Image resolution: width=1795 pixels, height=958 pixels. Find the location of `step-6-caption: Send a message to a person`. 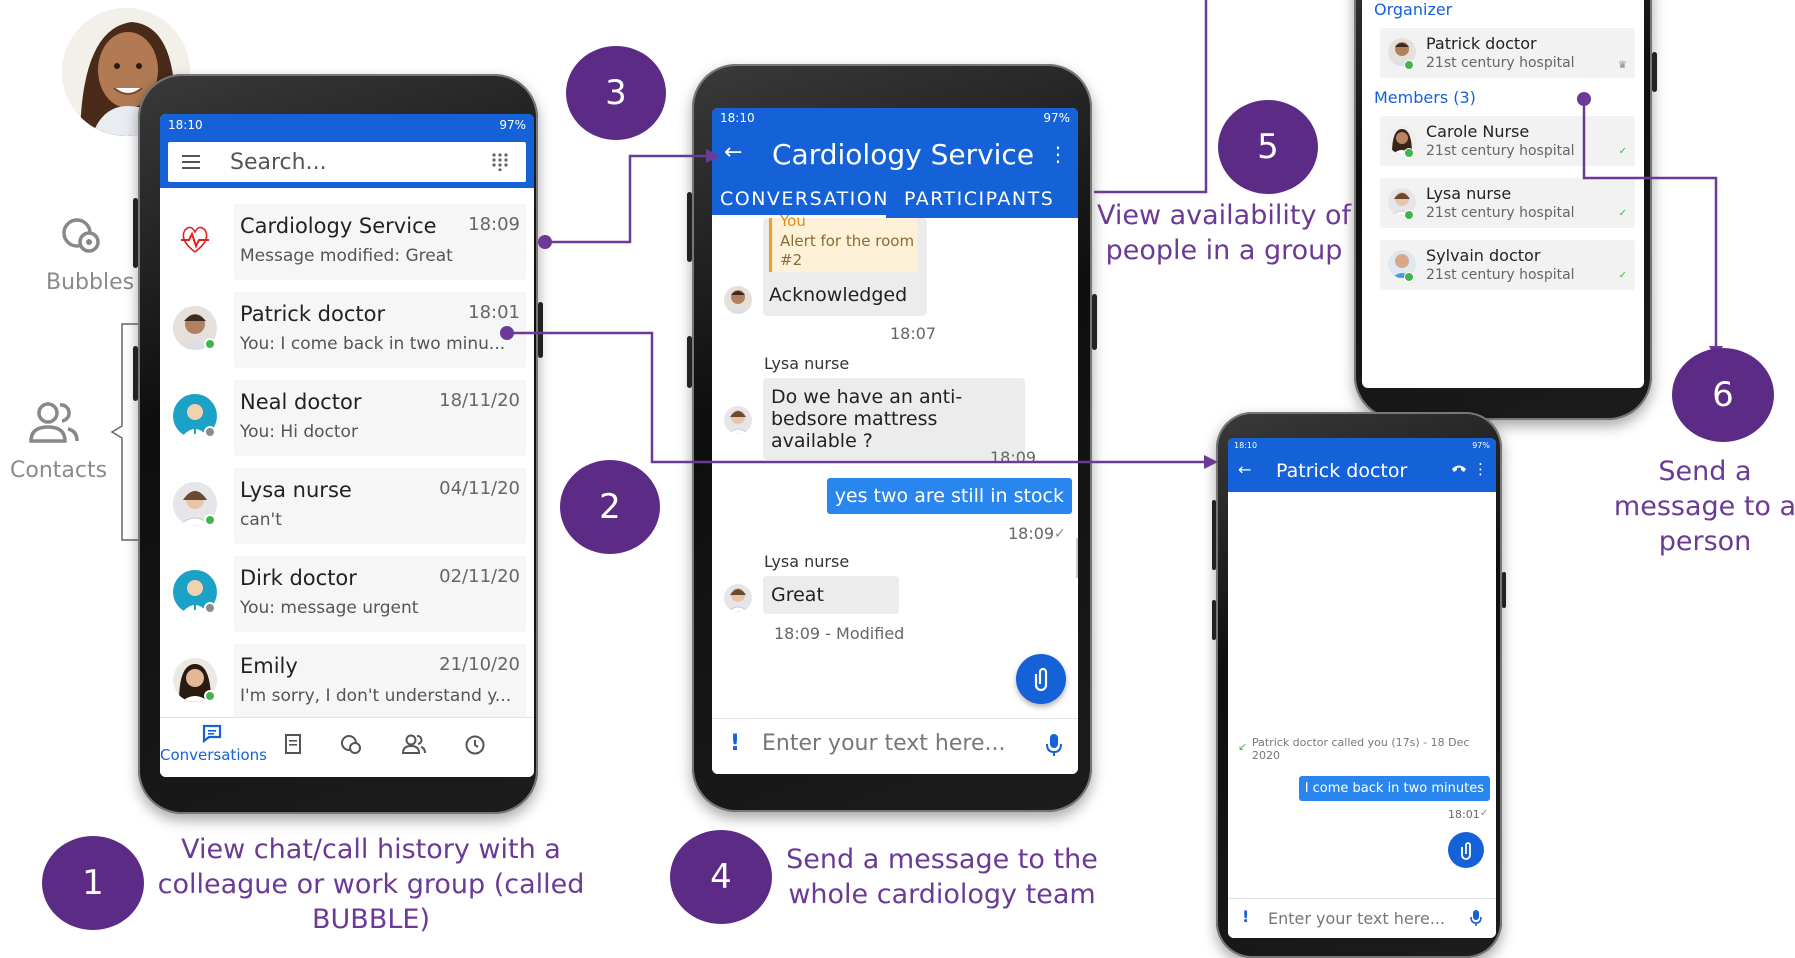

step-6-caption: Send a message to a person is located at coordinates (1704, 506).